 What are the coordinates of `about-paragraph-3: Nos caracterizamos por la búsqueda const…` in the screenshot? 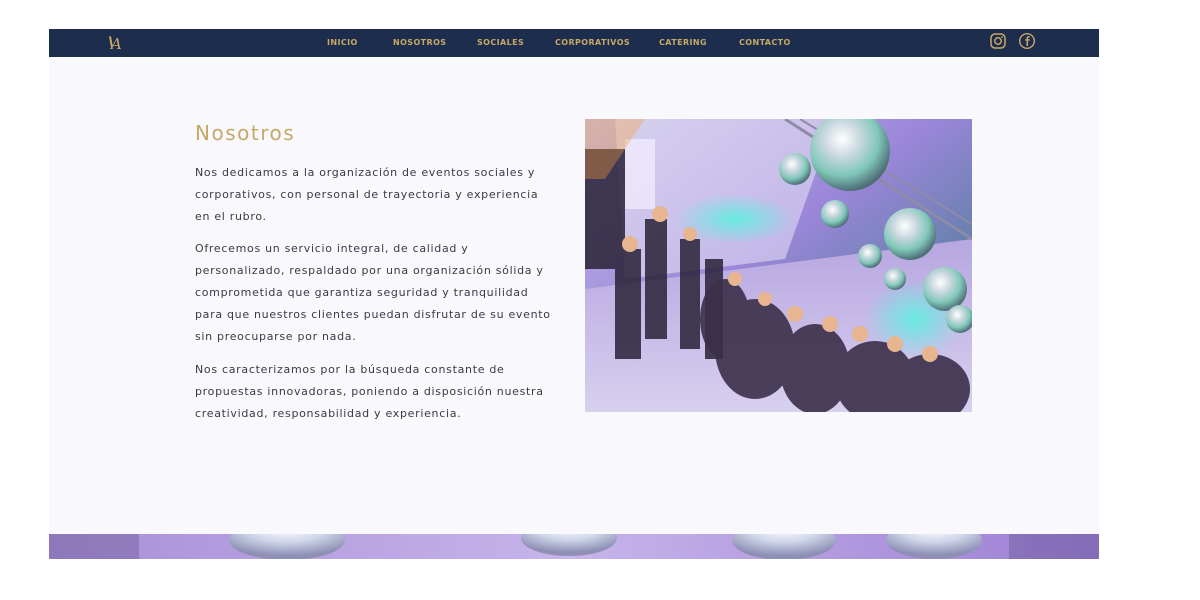 It's located at (369, 391).